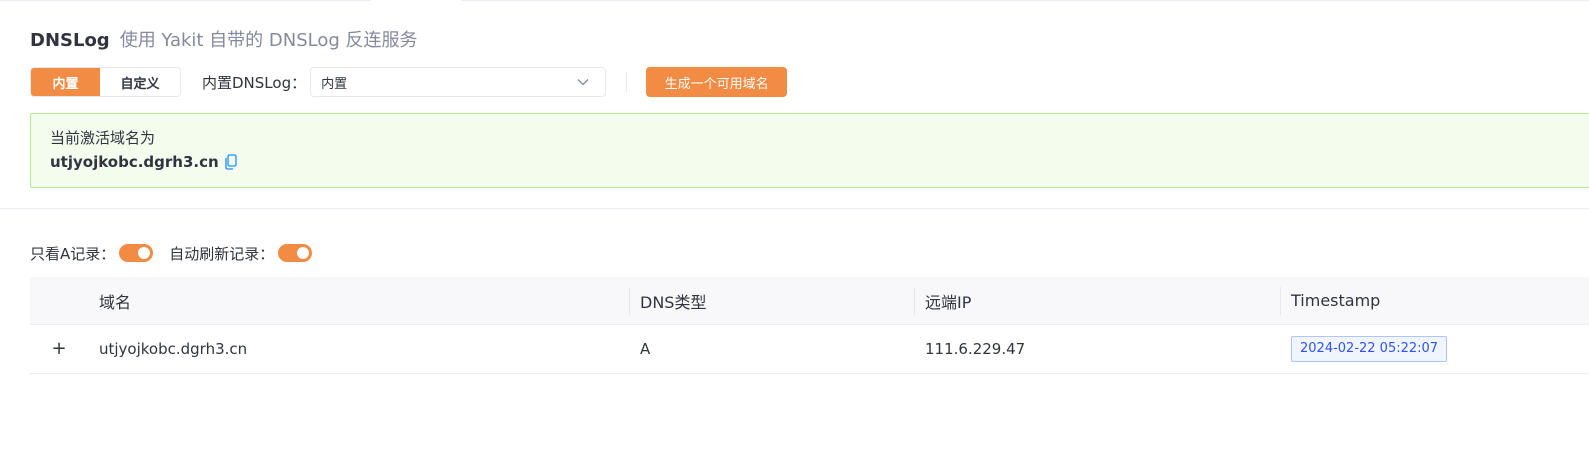 The width and height of the screenshot is (1589, 472). Describe the element at coordinates (103, 138) in the screenshot. I see `alert-title: 当前激活域名为` at that location.